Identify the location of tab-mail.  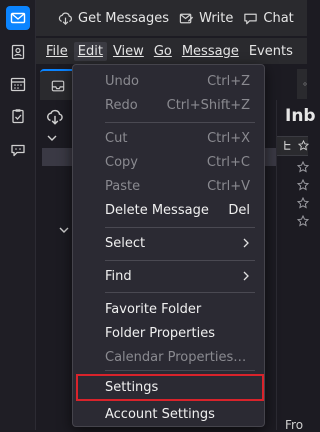
(58, 85).